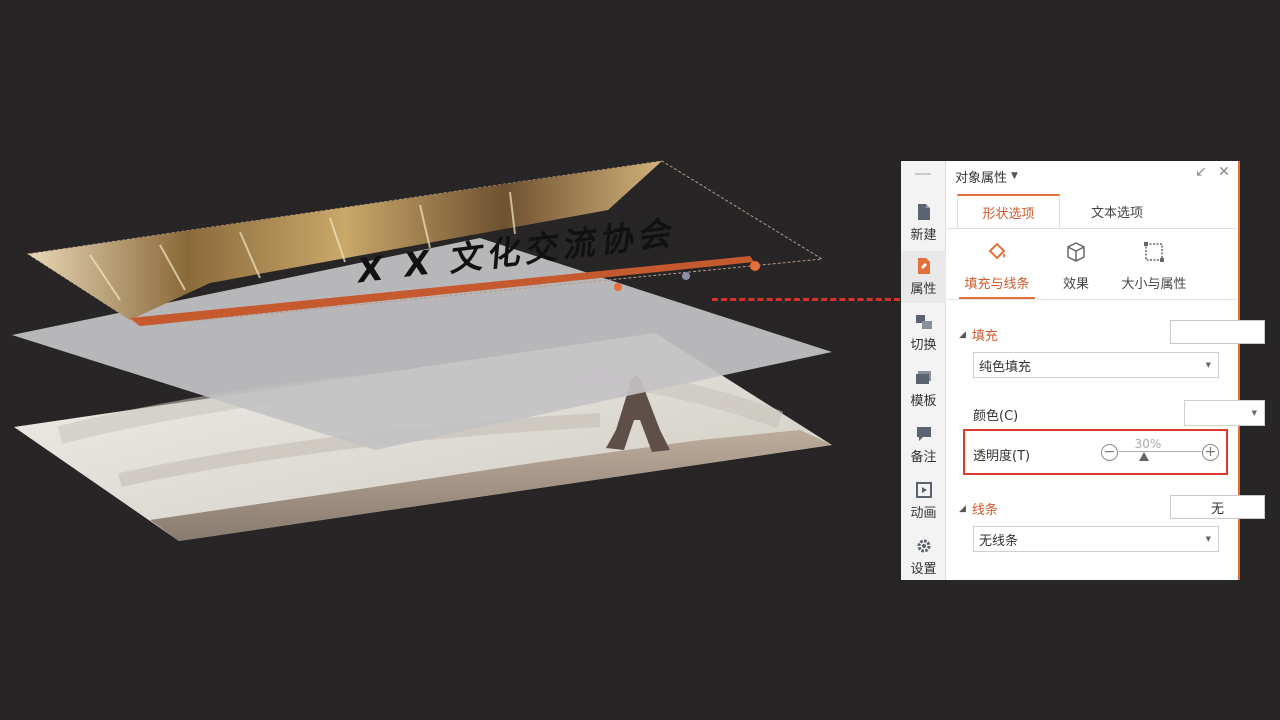 Image resolution: width=1280 pixels, height=720 pixels. Describe the element at coordinates (923, 490) in the screenshot. I see `animation-icon` at that location.